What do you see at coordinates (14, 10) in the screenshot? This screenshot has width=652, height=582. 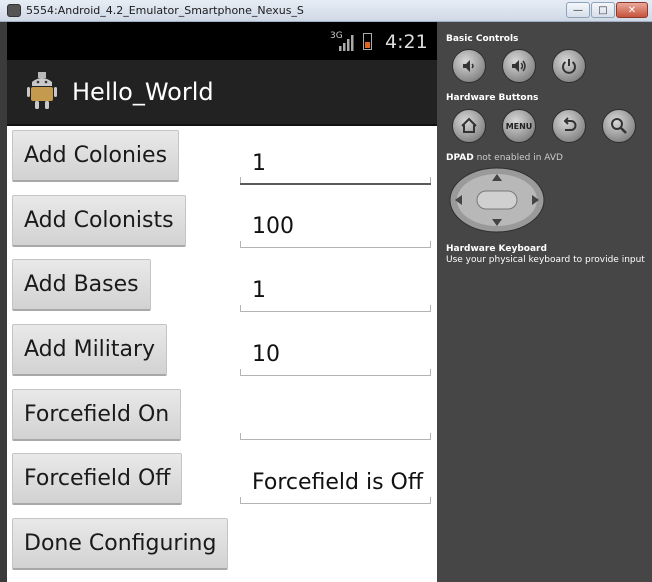 I see `emulator-app-icon` at bounding box center [14, 10].